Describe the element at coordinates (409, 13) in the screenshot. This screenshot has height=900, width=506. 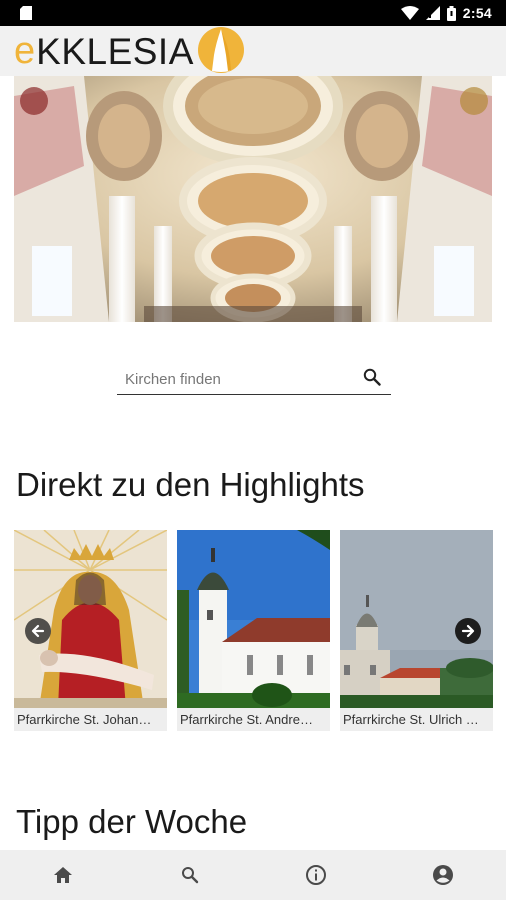
I see `wifi-icon` at that location.